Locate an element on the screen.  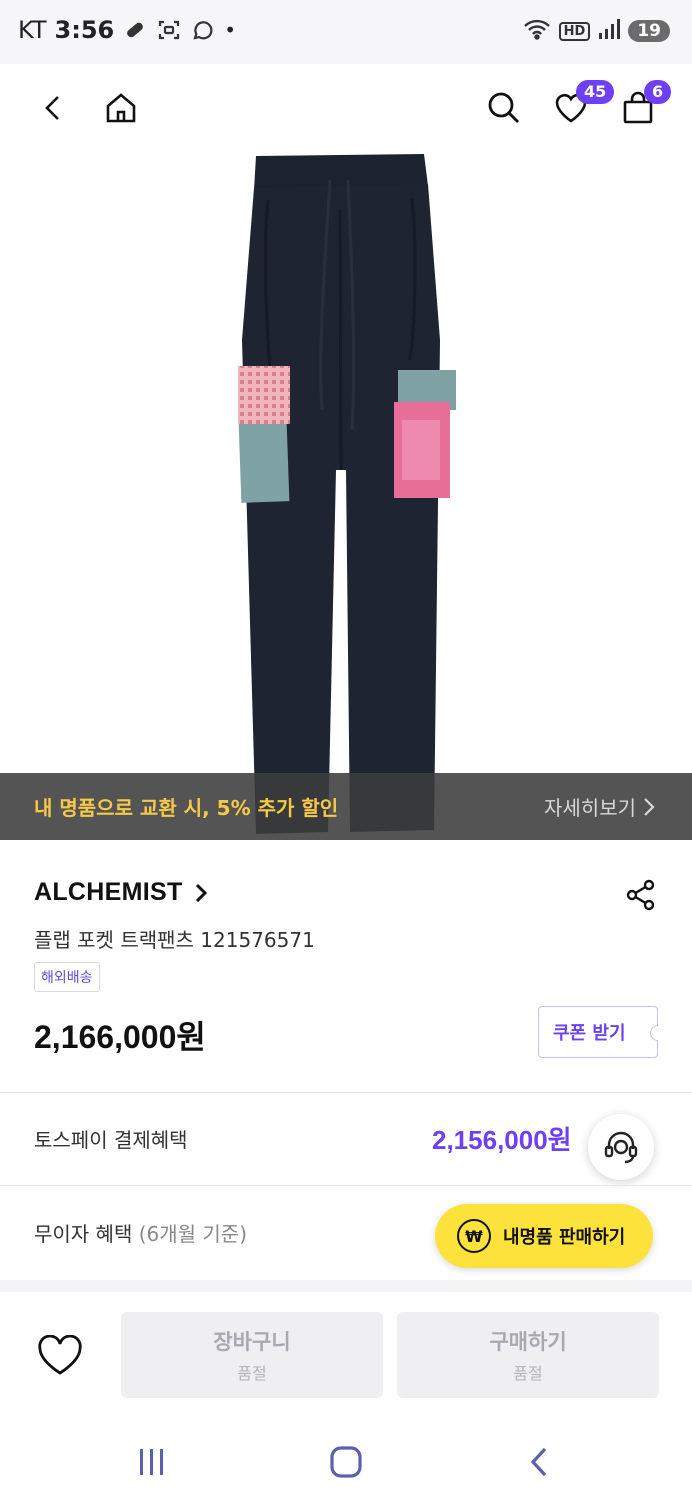
interest-free-row: 무이자 혜택 (6개월 기준) is located at coordinates (140, 1232).